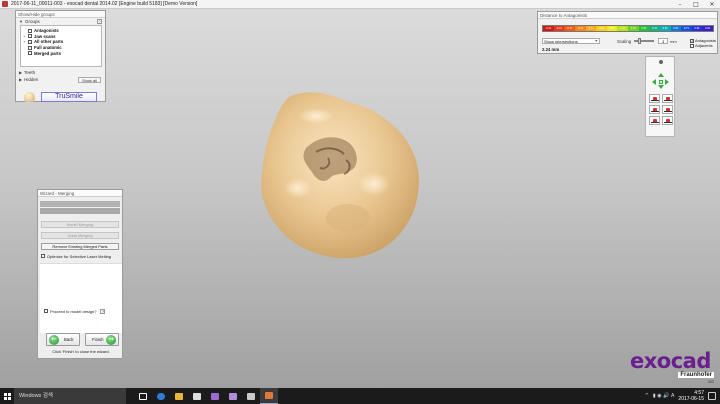 The height and width of the screenshot is (404, 720). Describe the element at coordinates (661, 87) in the screenshot. I see `arrow-down-icon` at that location.